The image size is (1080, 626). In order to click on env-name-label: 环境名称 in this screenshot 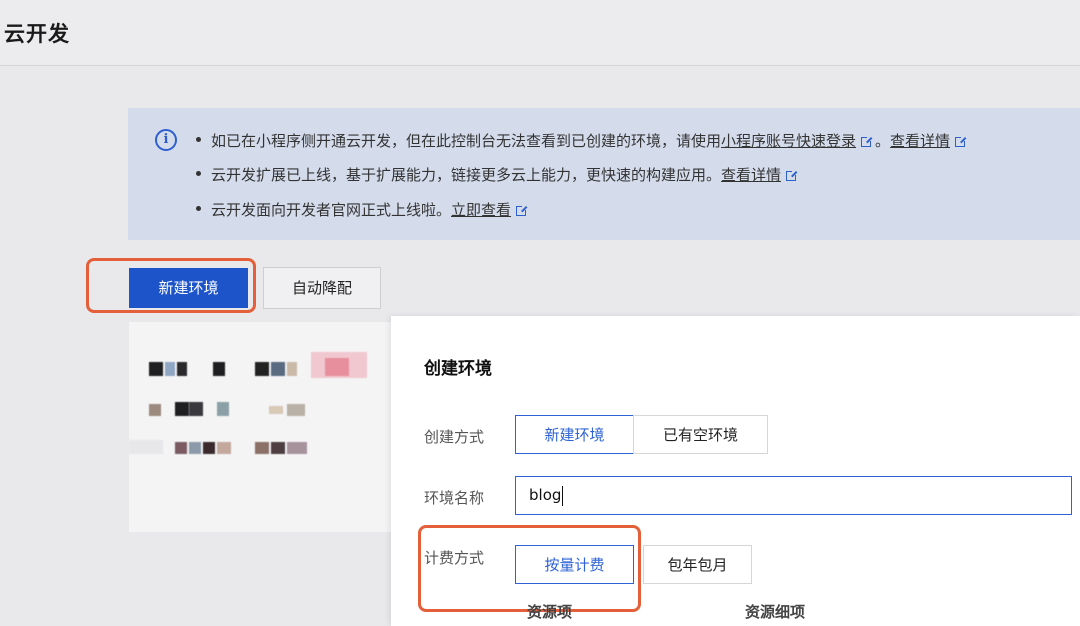, I will do `click(454, 498)`.